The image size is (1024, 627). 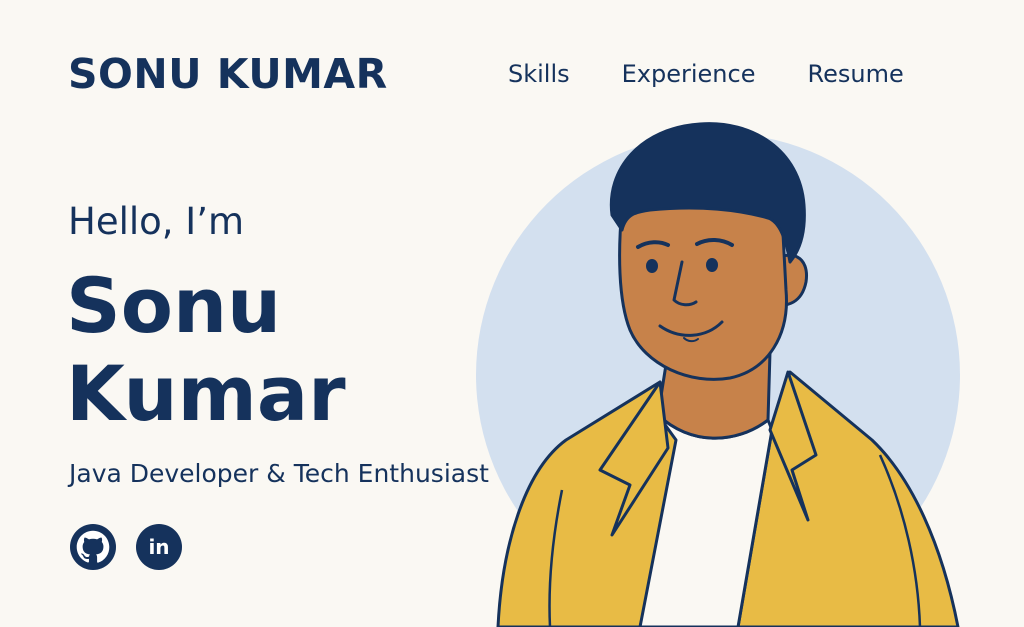 What do you see at coordinates (126, 547) in the screenshot?
I see `social-links: in` at bounding box center [126, 547].